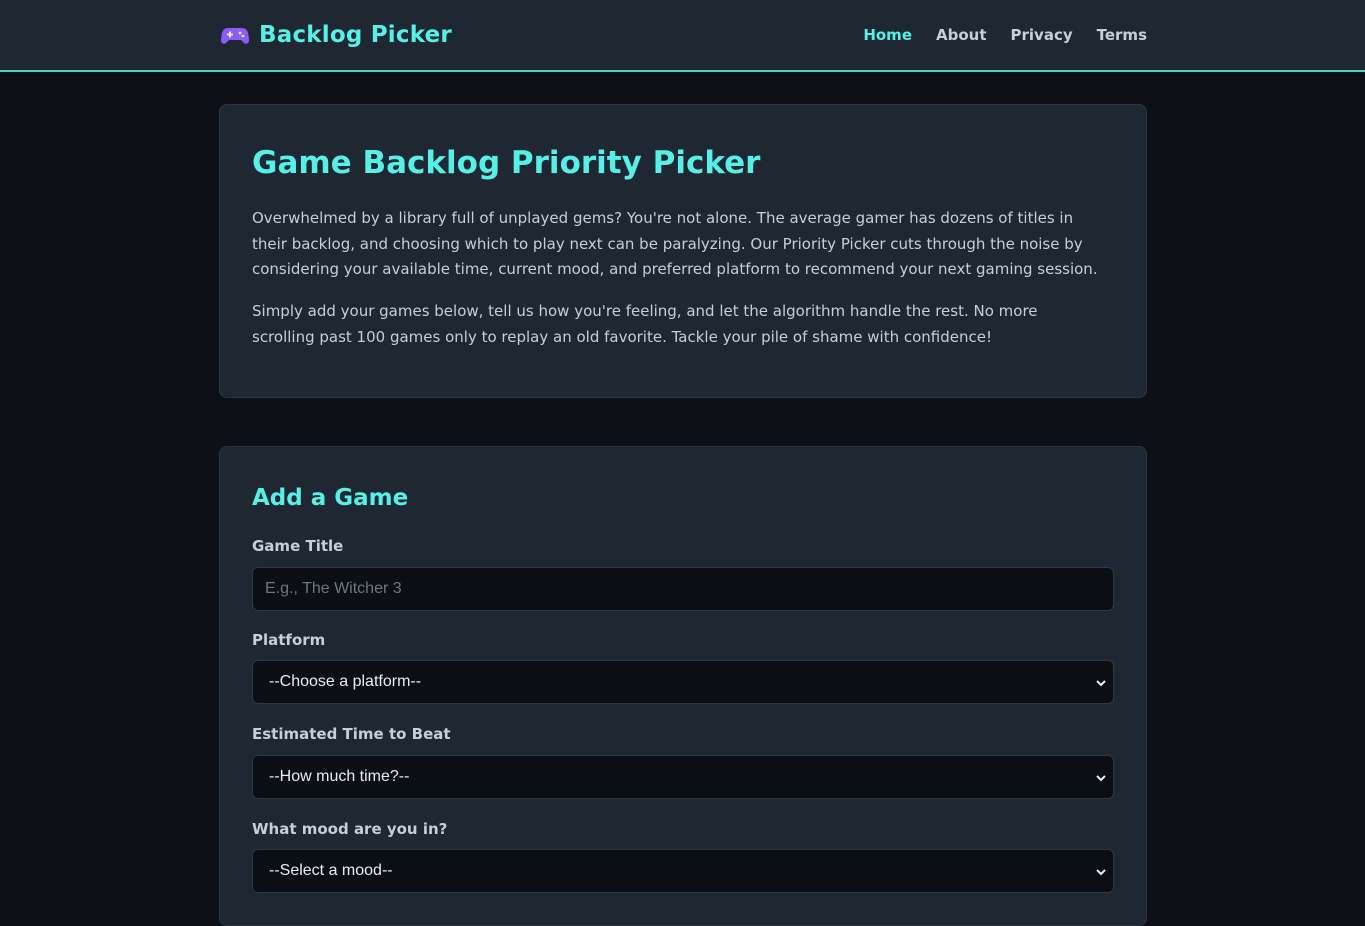 The width and height of the screenshot is (1365, 926). What do you see at coordinates (1005, 35) in the screenshot?
I see `main-nav: Home About Privacy Terms` at bounding box center [1005, 35].